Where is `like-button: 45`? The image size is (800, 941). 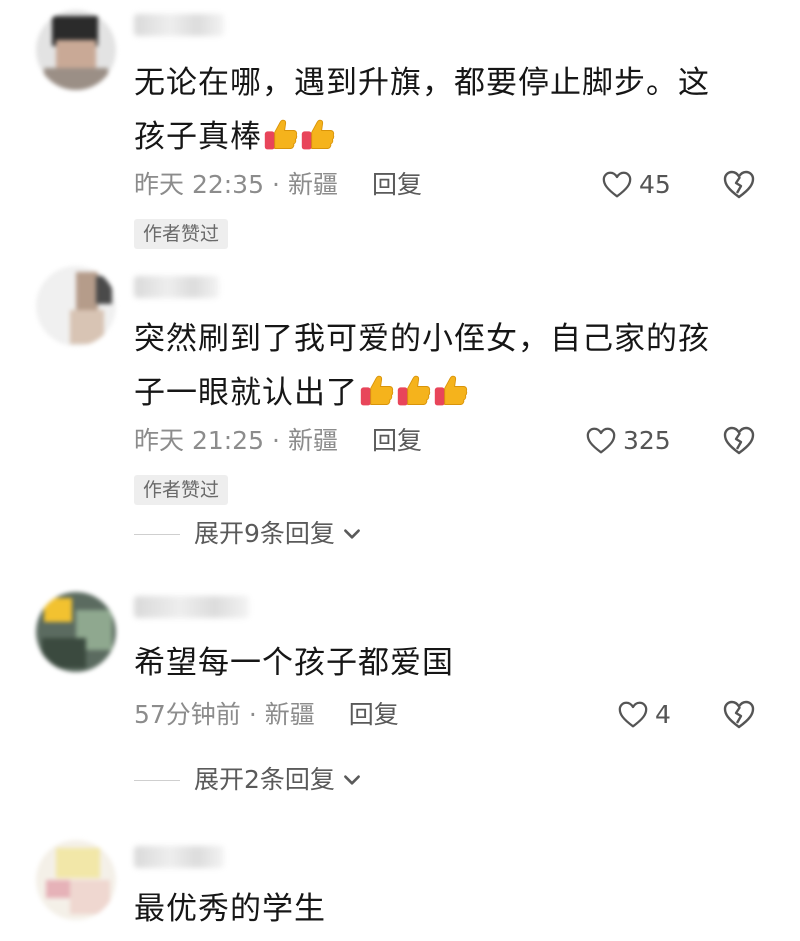 like-button: 45 is located at coordinates (636, 185).